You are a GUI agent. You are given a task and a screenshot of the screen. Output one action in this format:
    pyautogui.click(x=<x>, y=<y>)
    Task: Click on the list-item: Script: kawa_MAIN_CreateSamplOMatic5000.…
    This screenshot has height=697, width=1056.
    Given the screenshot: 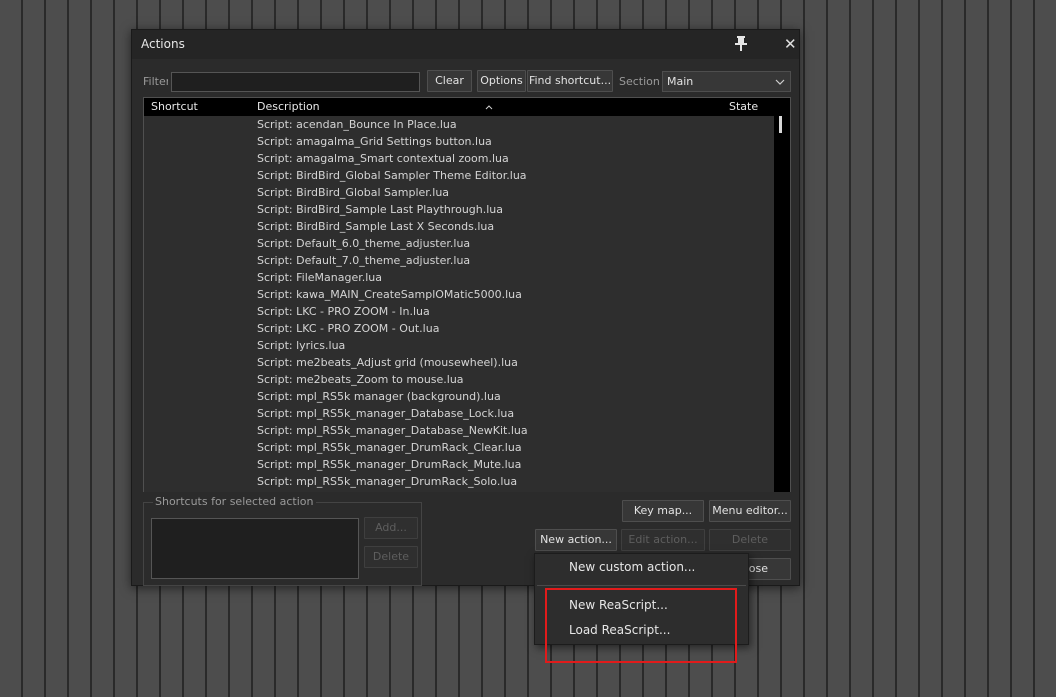 What is the action you would take?
    pyautogui.click(x=459, y=294)
    